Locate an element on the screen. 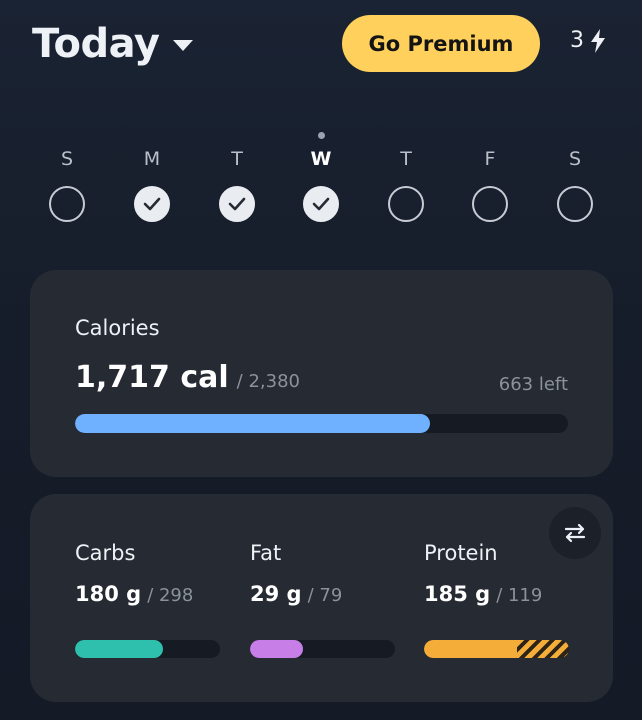 This screenshot has width=642, height=720. calories-value-row: 1,717 cal / 2,380 is located at coordinates (187, 377).